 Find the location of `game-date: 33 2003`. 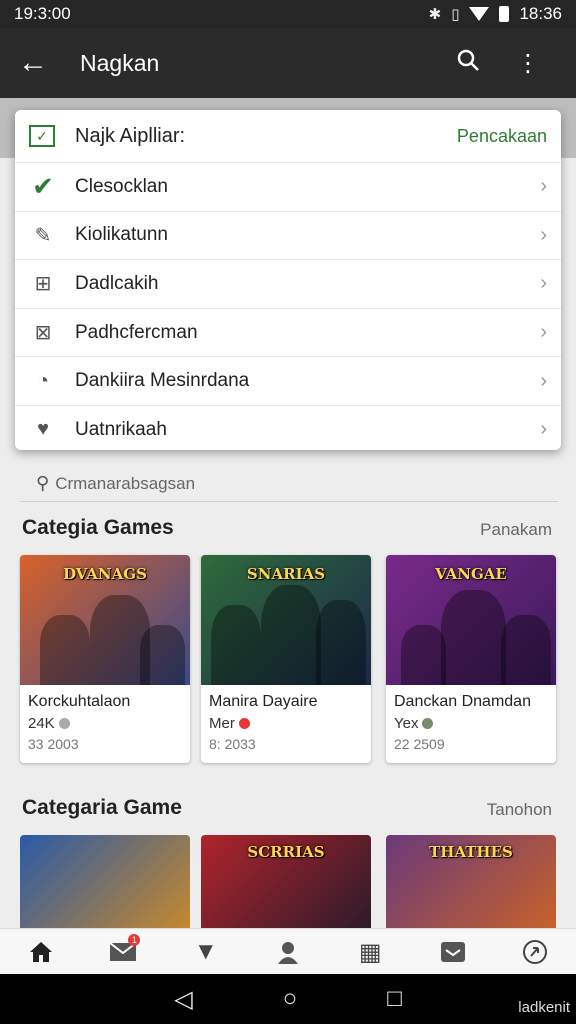

game-date: 33 2003 is located at coordinates (53, 744).